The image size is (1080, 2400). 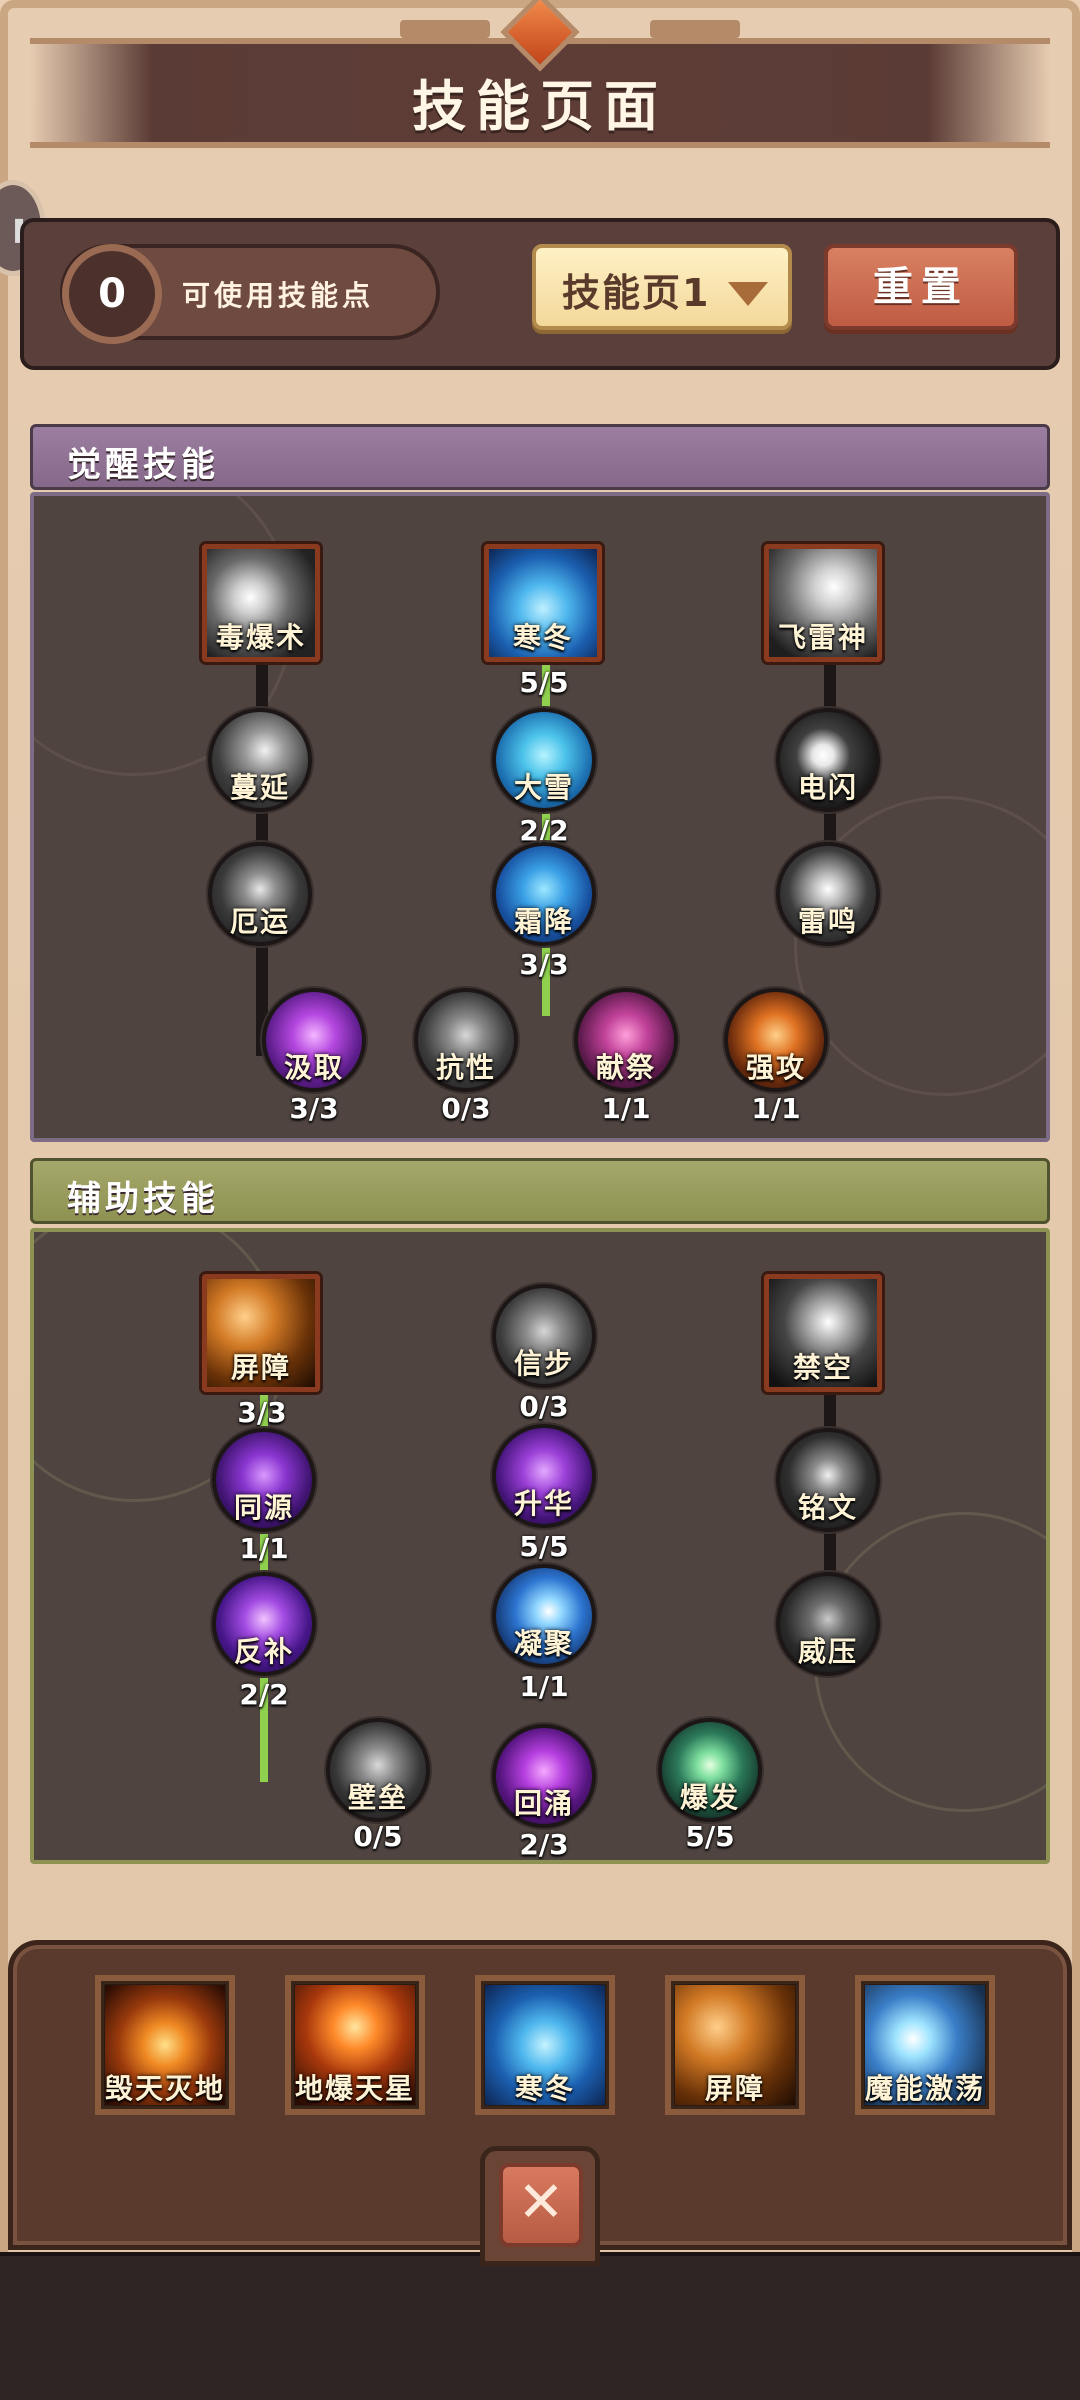 What do you see at coordinates (748, 294) in the screenshot?
I see `chevron-down-icon` at bounding box center [748, 294].